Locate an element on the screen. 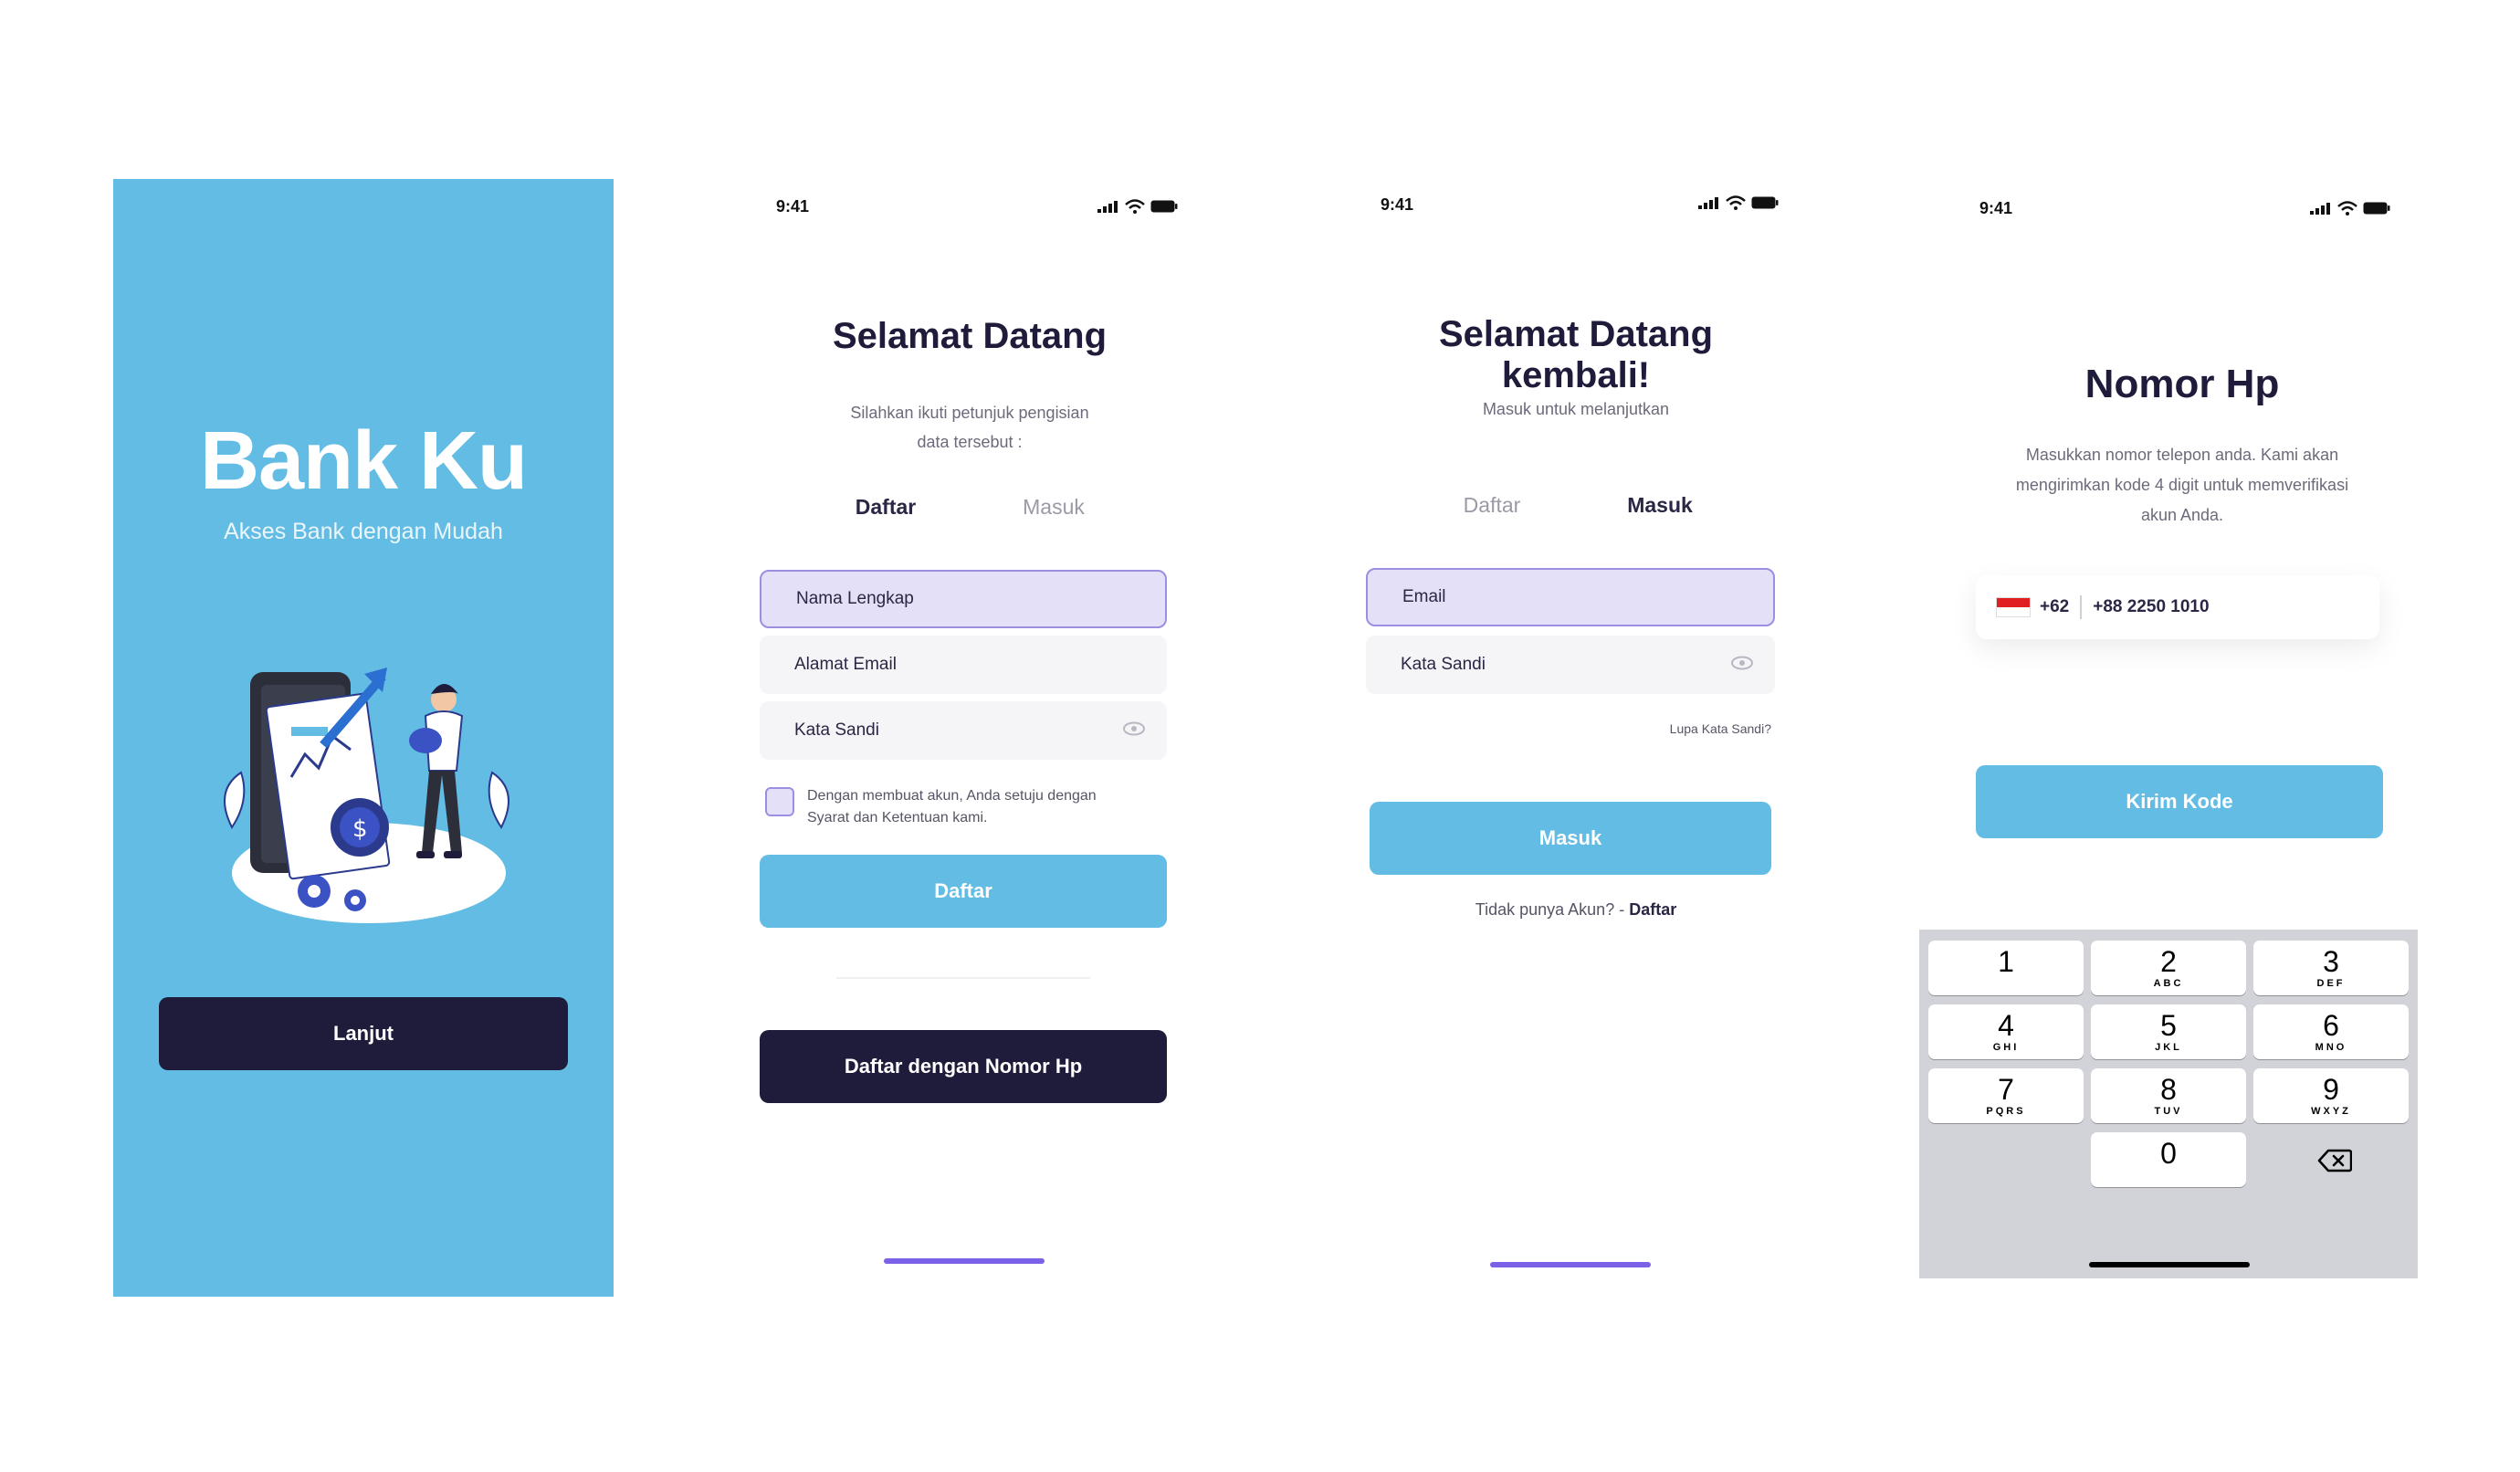 The width and height of the screenshot is (2520, 1472). signup-link: Daftar is located at coordinates (1652, 909).